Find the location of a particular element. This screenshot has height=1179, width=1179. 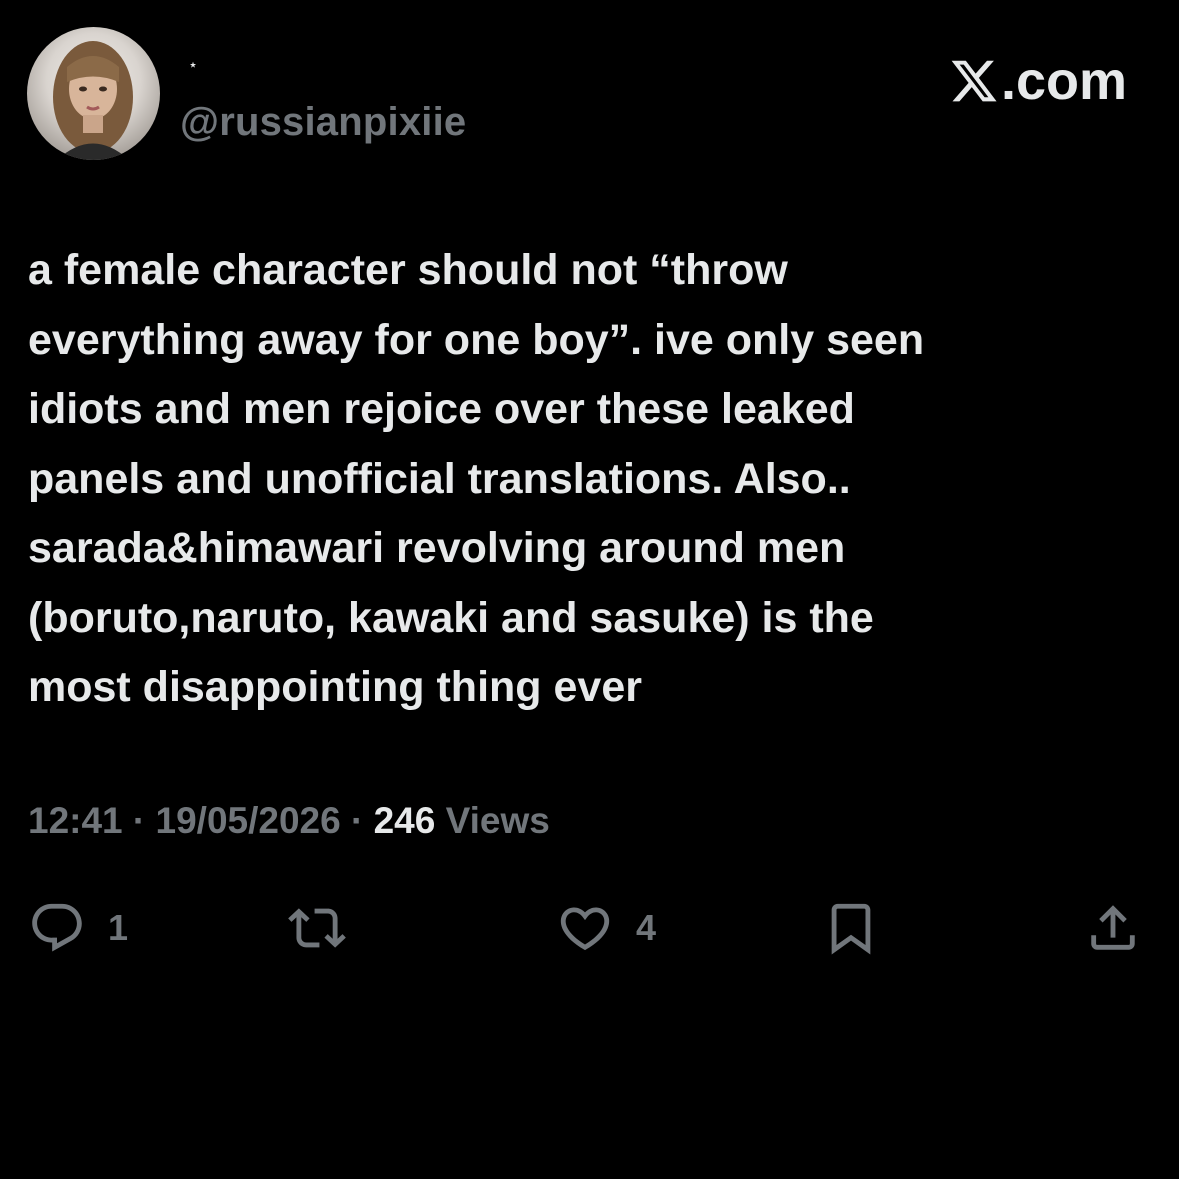

tweet-meta: 12:41 · 19/05/2026 · 246 Views is located at coordinates (289, 821).